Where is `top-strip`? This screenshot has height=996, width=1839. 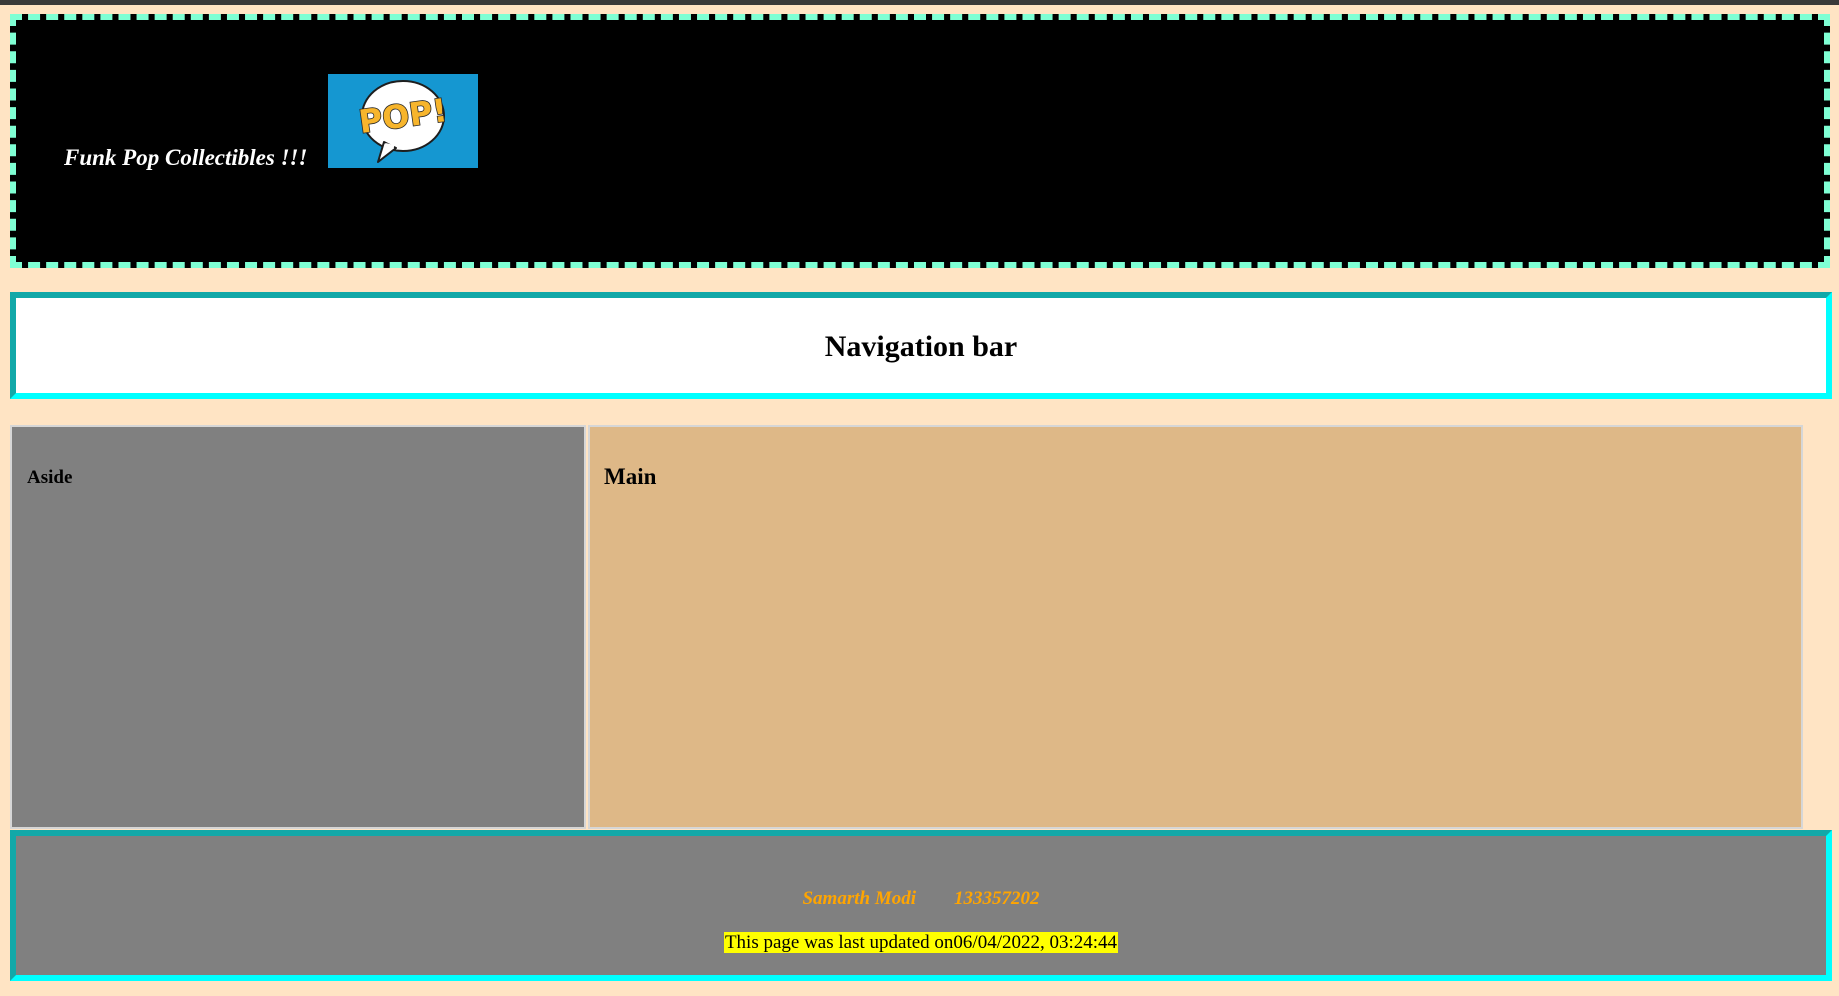
top-strip is located at coordinates (919, 2).